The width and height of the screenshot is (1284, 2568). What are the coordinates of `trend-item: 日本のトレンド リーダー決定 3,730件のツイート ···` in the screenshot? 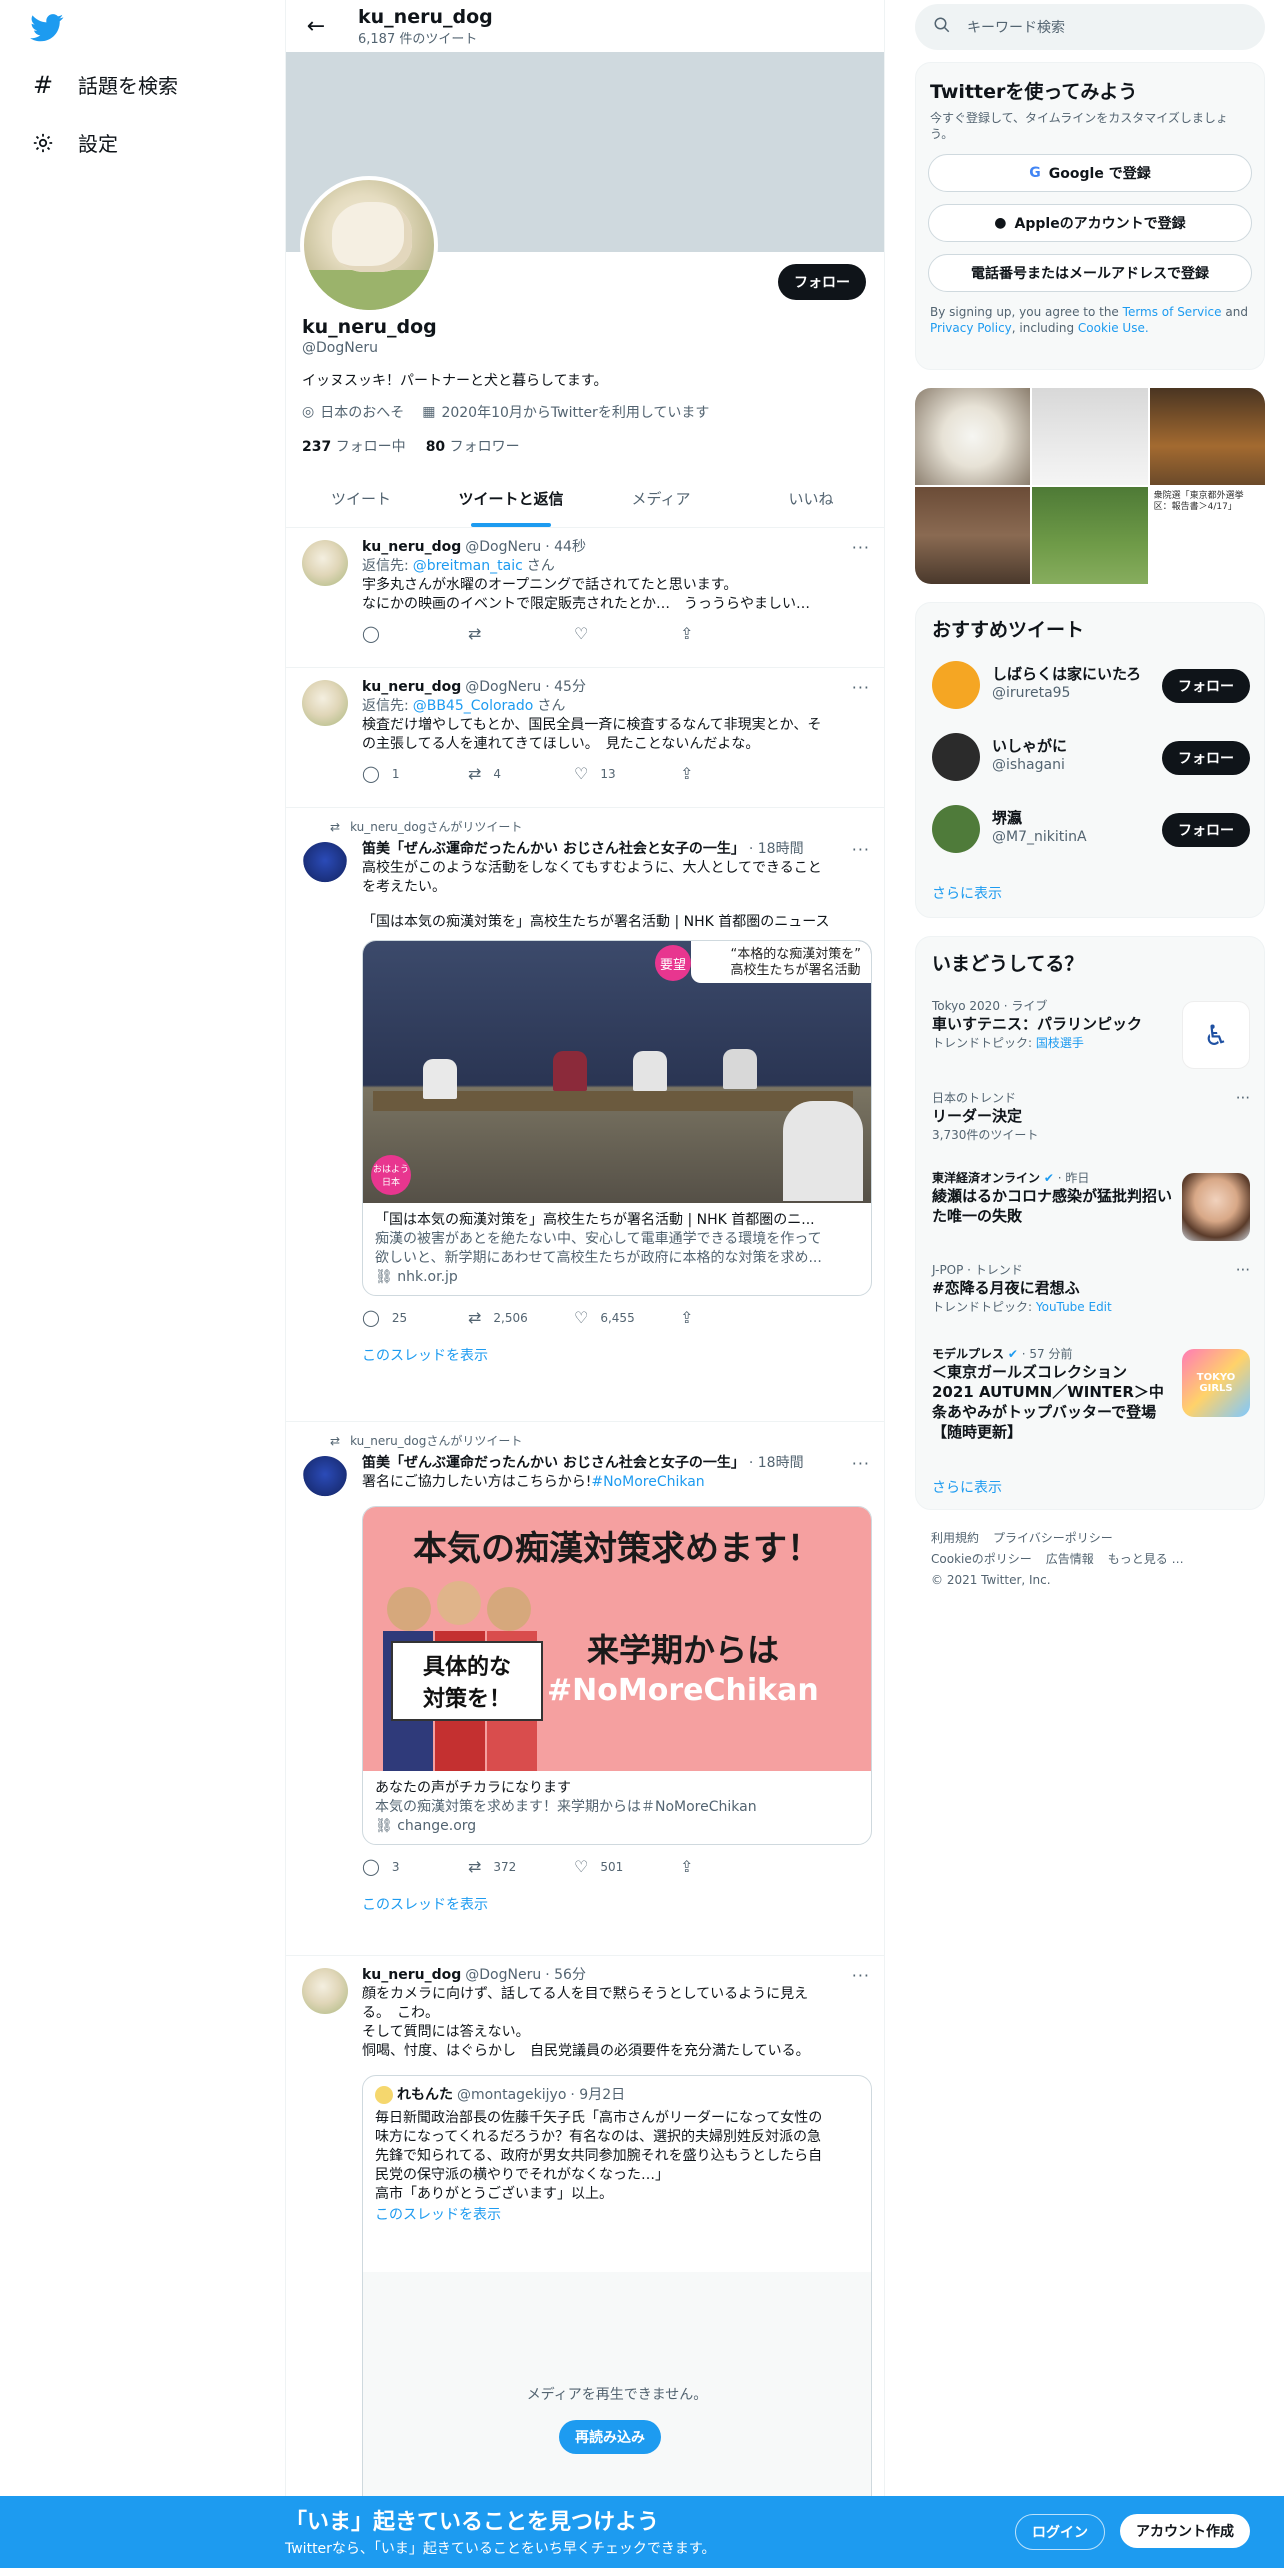 It's located at (1091, 1116).